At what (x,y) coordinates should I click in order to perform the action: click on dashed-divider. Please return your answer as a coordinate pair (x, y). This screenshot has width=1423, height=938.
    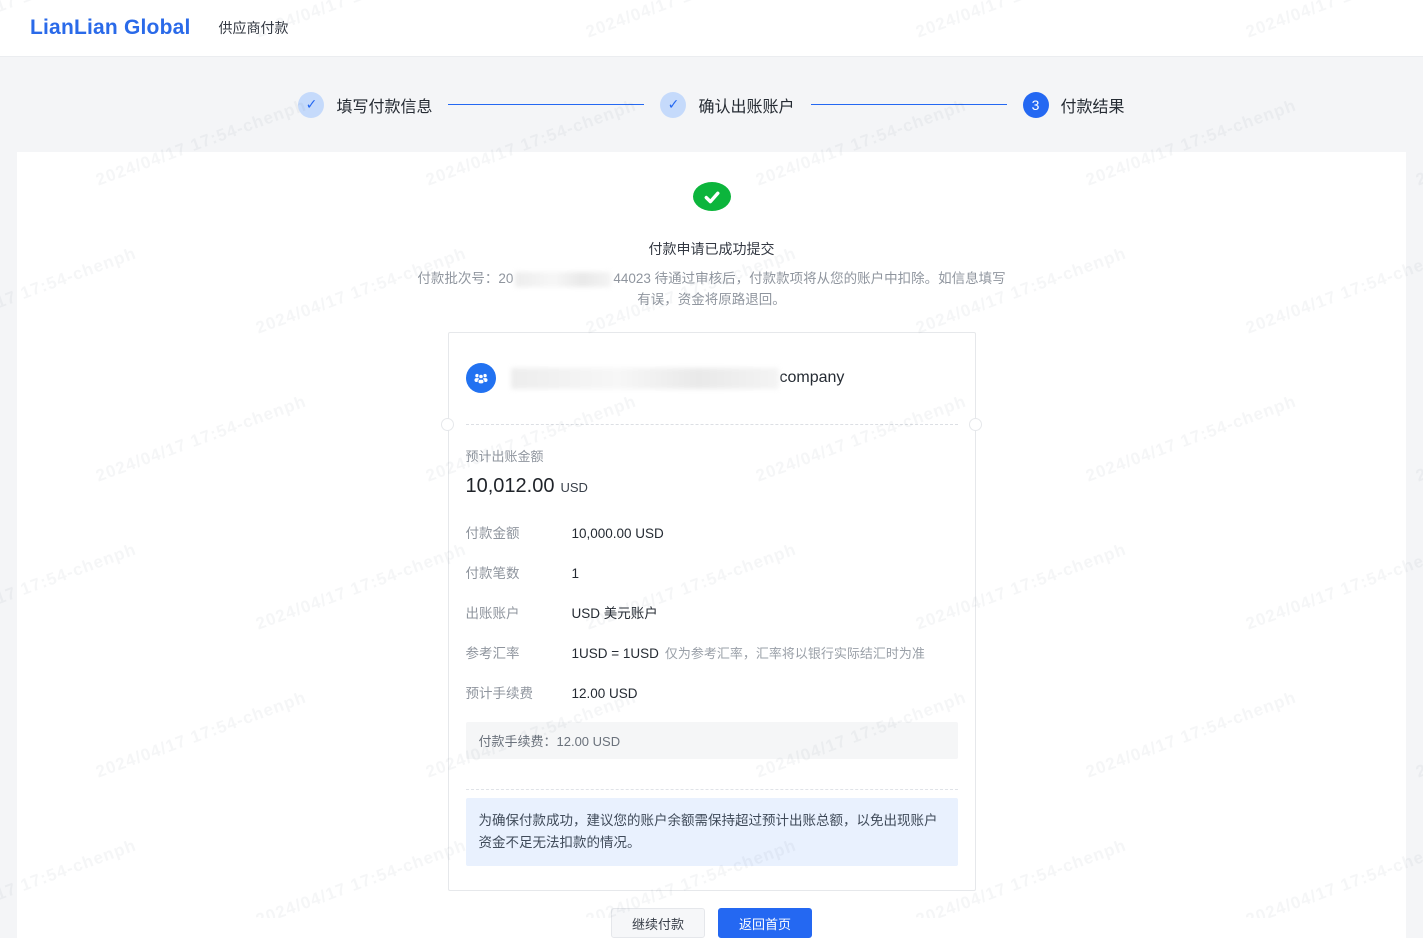
    Looking at the image, I should click on (711, 789).